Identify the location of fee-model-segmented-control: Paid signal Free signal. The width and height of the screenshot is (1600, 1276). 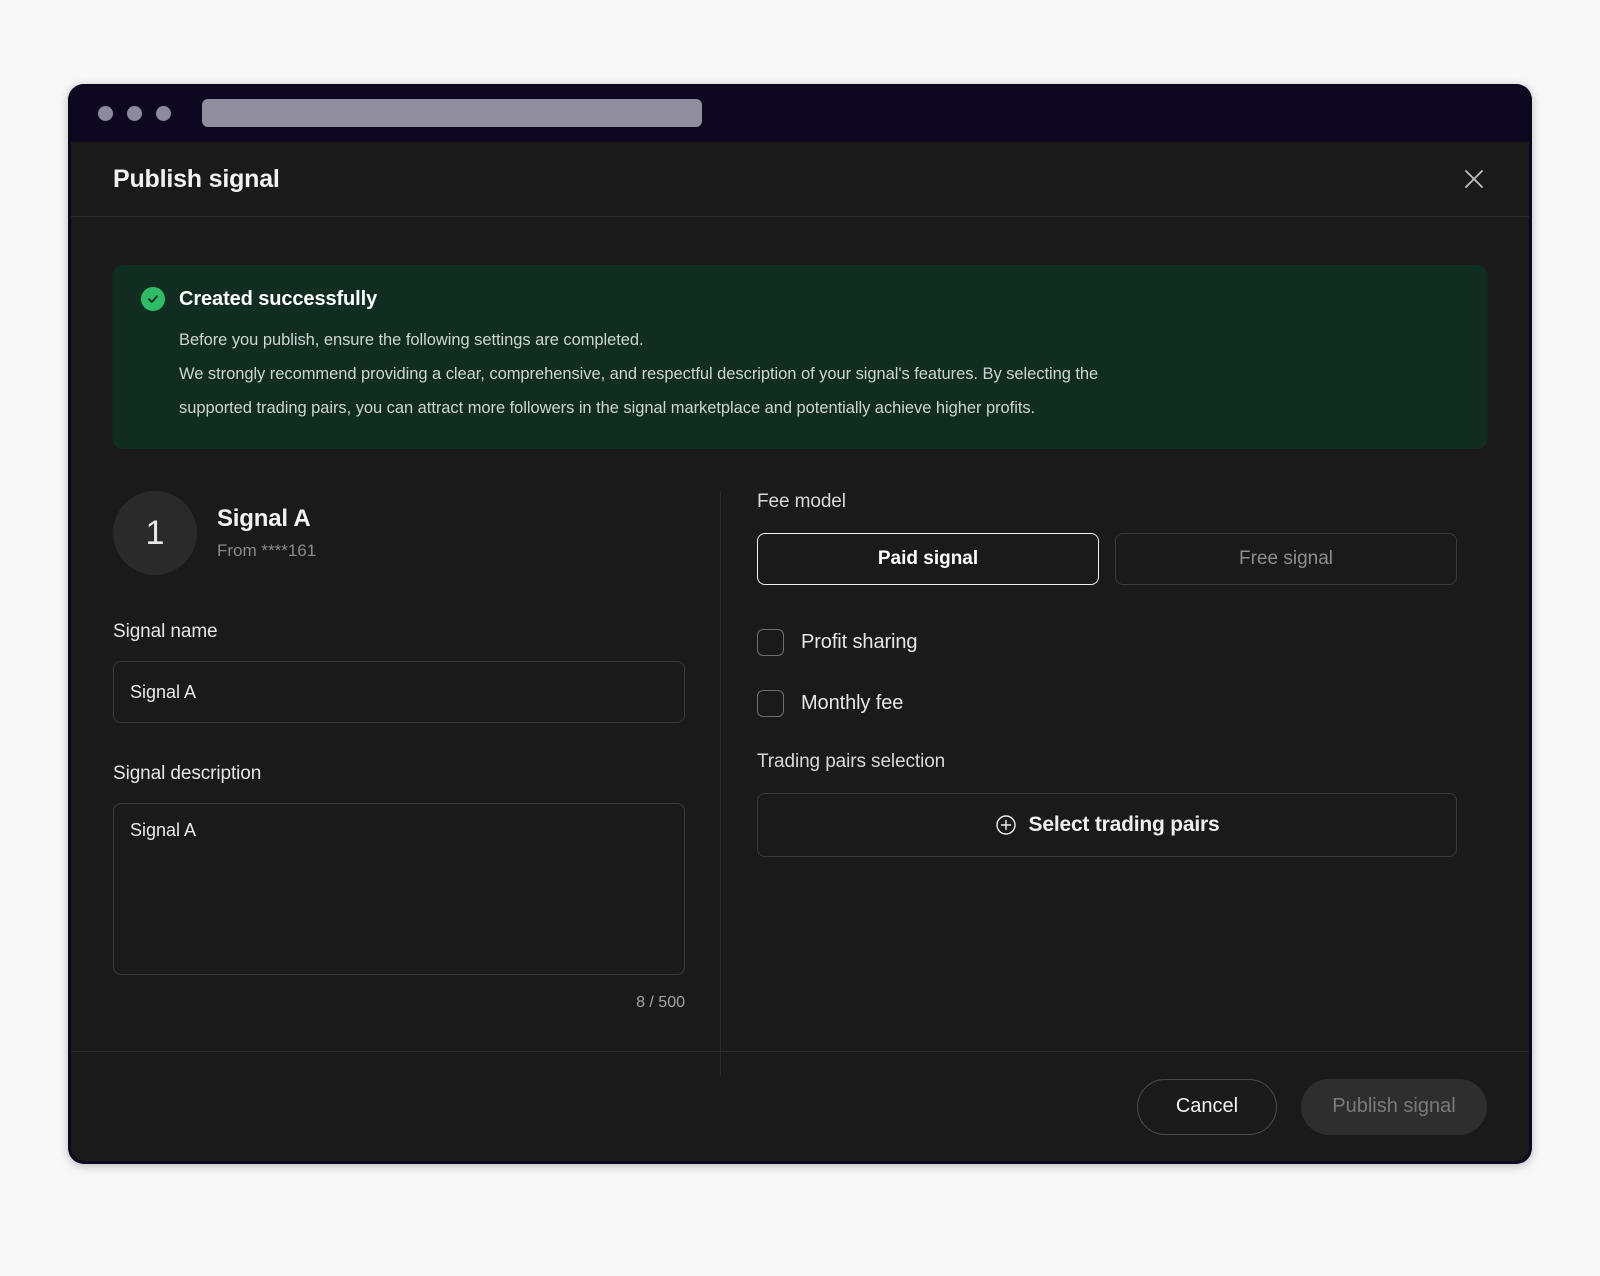
(1122, 559).